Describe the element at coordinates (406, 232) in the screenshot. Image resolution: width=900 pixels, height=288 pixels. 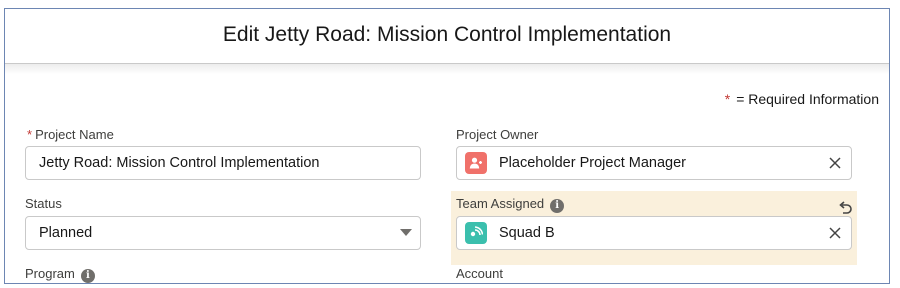
I see `chevron-down-icon` at that location.